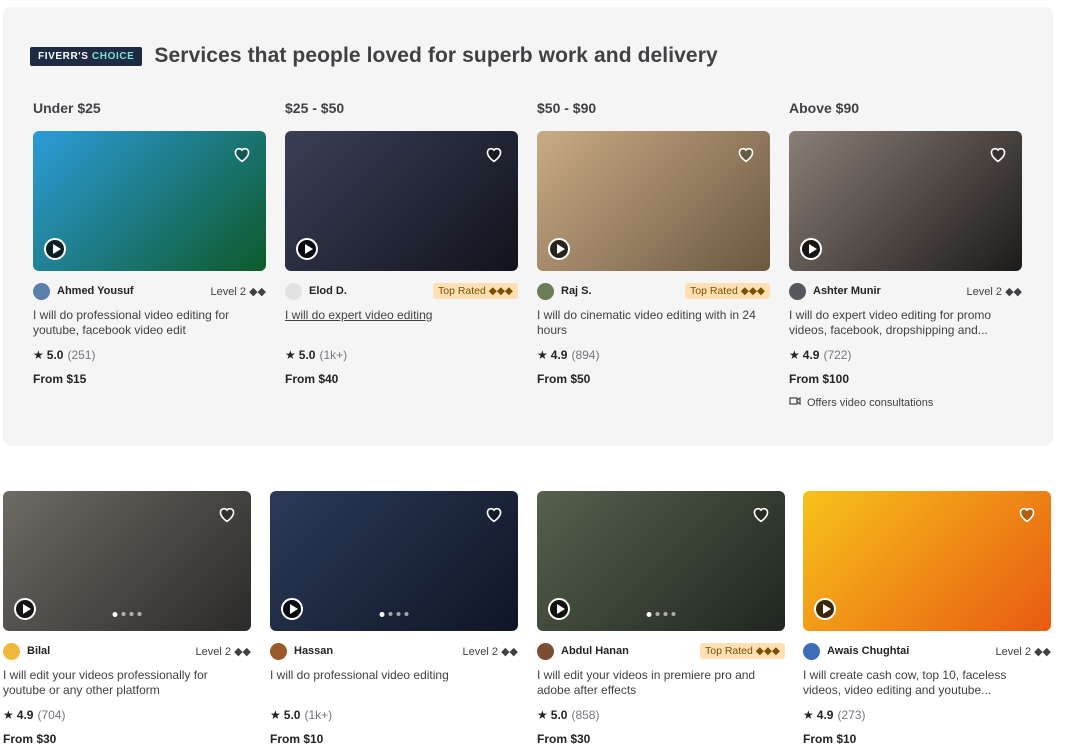 The height and width of the screenshot is (744, 1066). What do you see at coordinates (568, 355) in the screenshot?
I see `rating: ★ 4.9 (894)` at bounding box center [568, 355].